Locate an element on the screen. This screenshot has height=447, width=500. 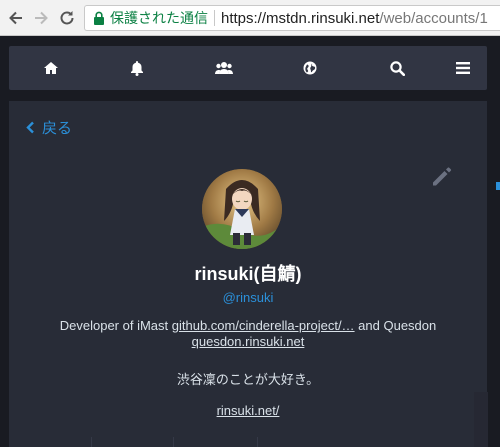
reload-icon is located at coordinates (67, 18).